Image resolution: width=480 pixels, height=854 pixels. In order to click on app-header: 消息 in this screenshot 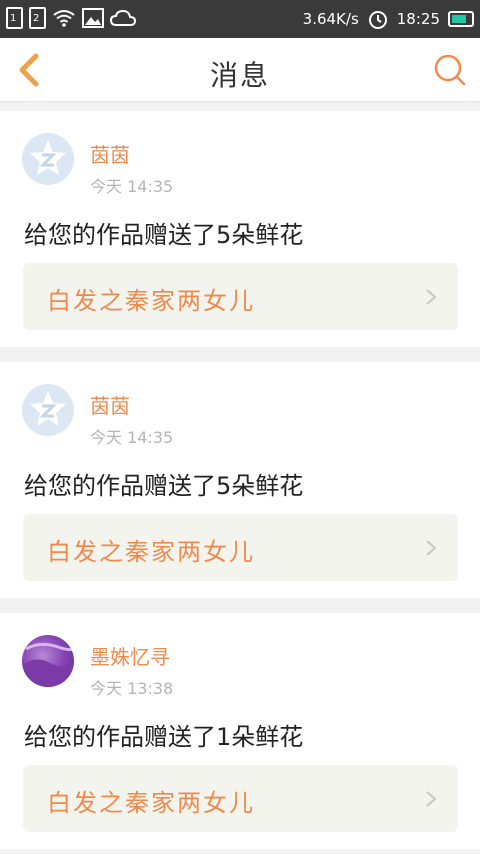, I will do `click(240, 70)`.